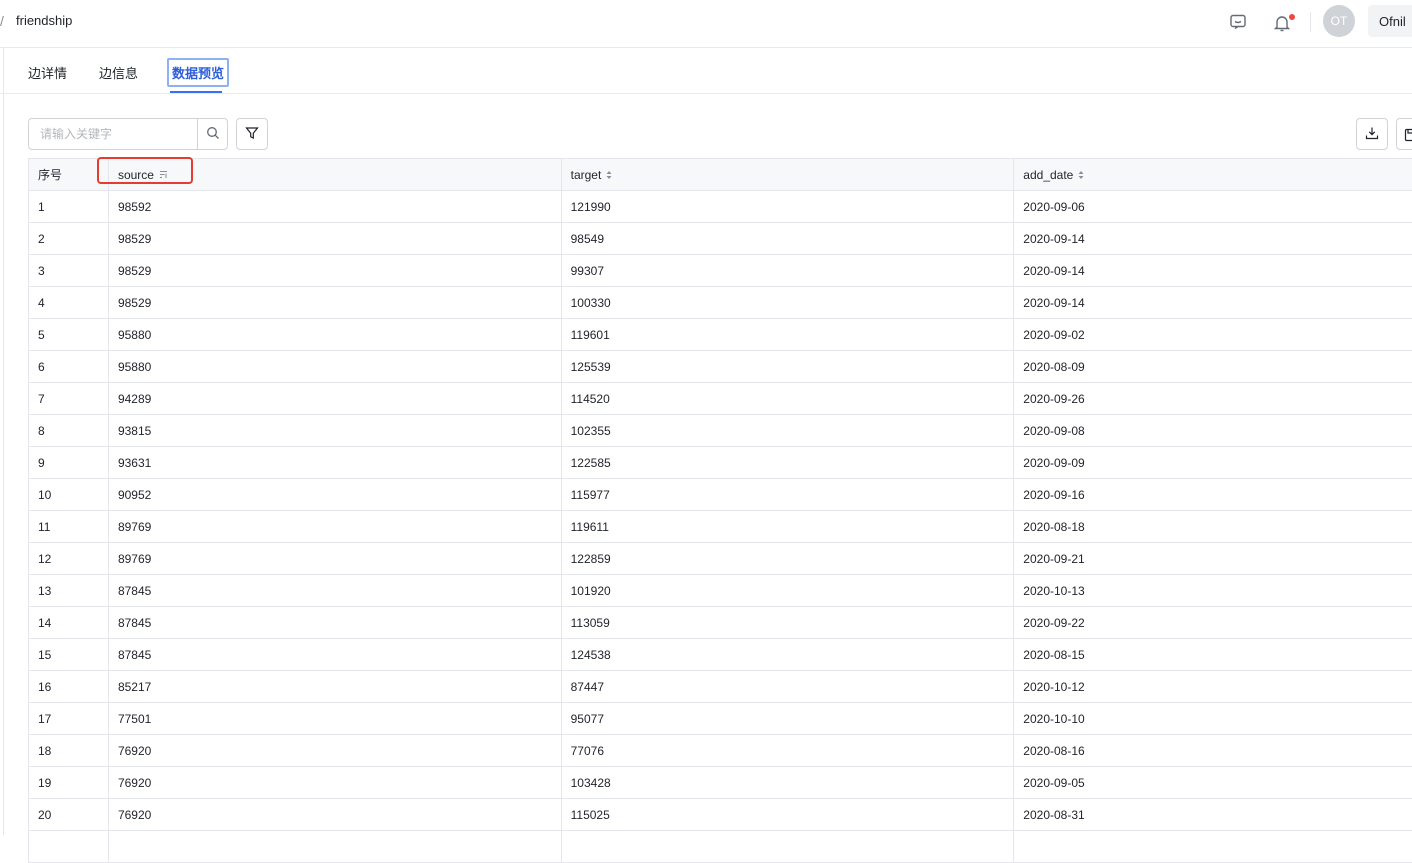  What do you see at coordinates (69, 558) in the screenshot?
I see `cell-index: 12` at bounding box center [69, 558].